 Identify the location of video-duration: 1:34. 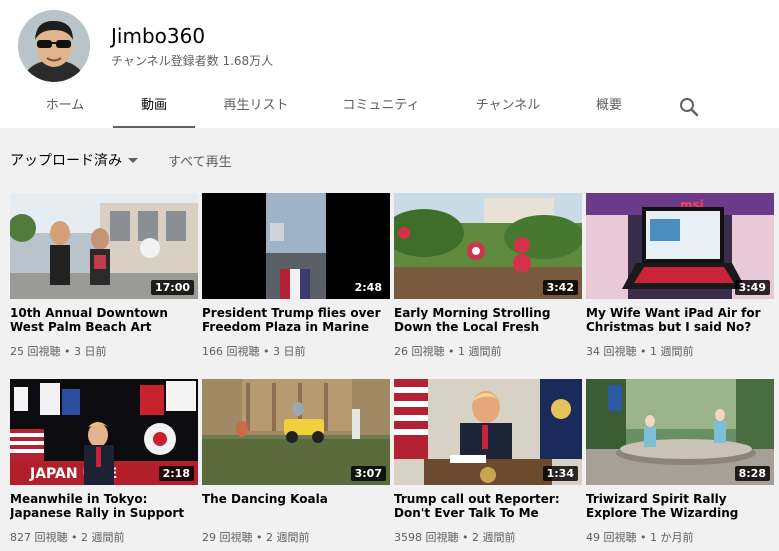
(560, 473).